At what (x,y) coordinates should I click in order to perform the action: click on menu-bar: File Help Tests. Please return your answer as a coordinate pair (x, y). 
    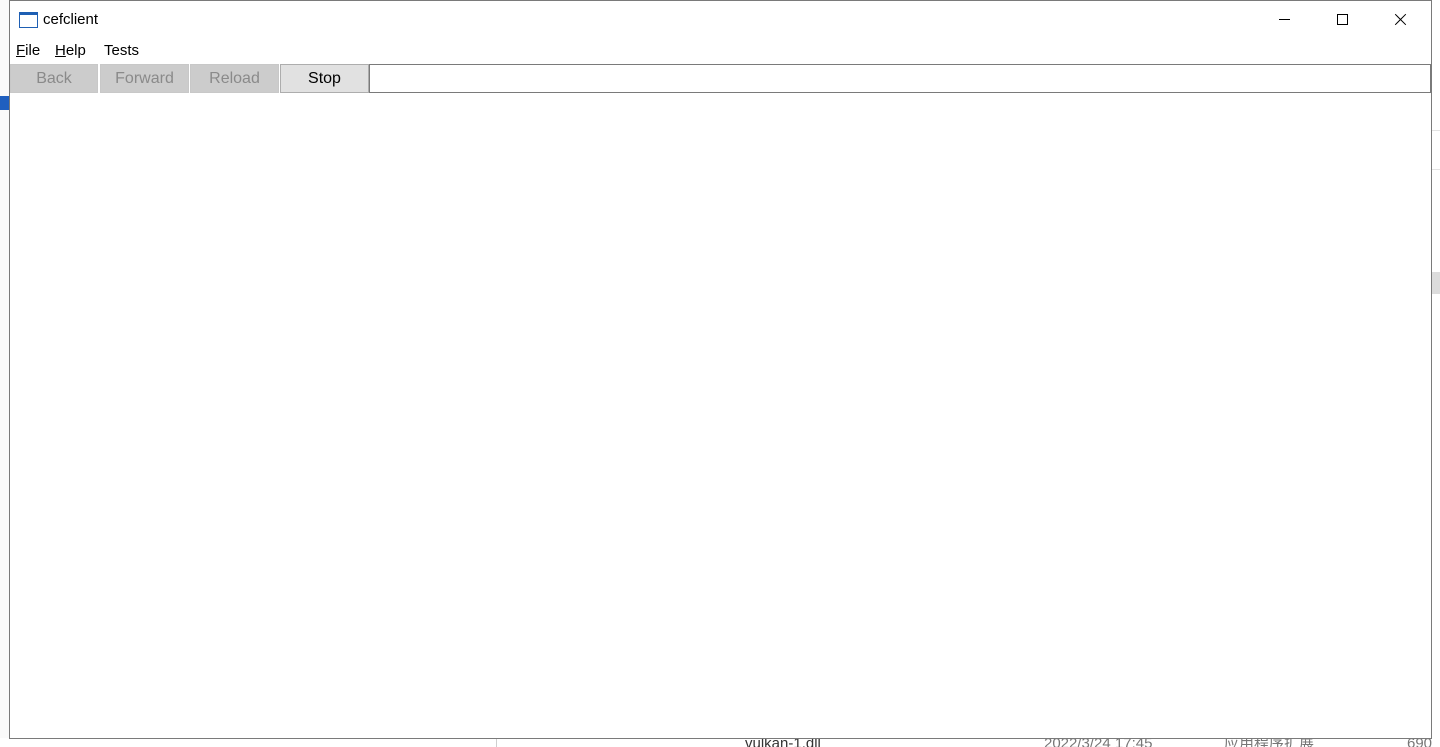
    Looking at the image, I should click on (720, 50).